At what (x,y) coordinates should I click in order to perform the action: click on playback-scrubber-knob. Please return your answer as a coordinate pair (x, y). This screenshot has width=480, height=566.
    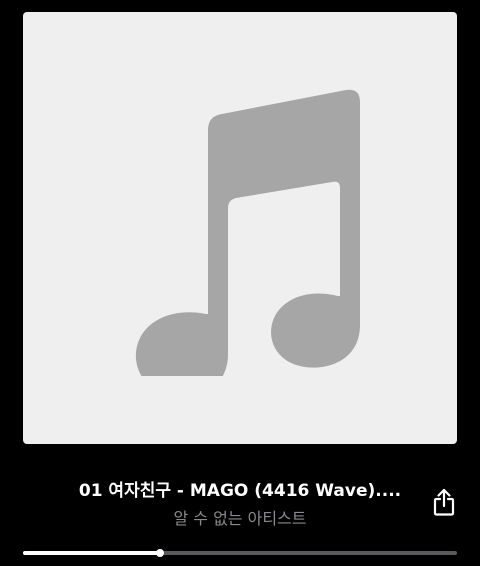
    Looking at the image, I should click on (159, 553).